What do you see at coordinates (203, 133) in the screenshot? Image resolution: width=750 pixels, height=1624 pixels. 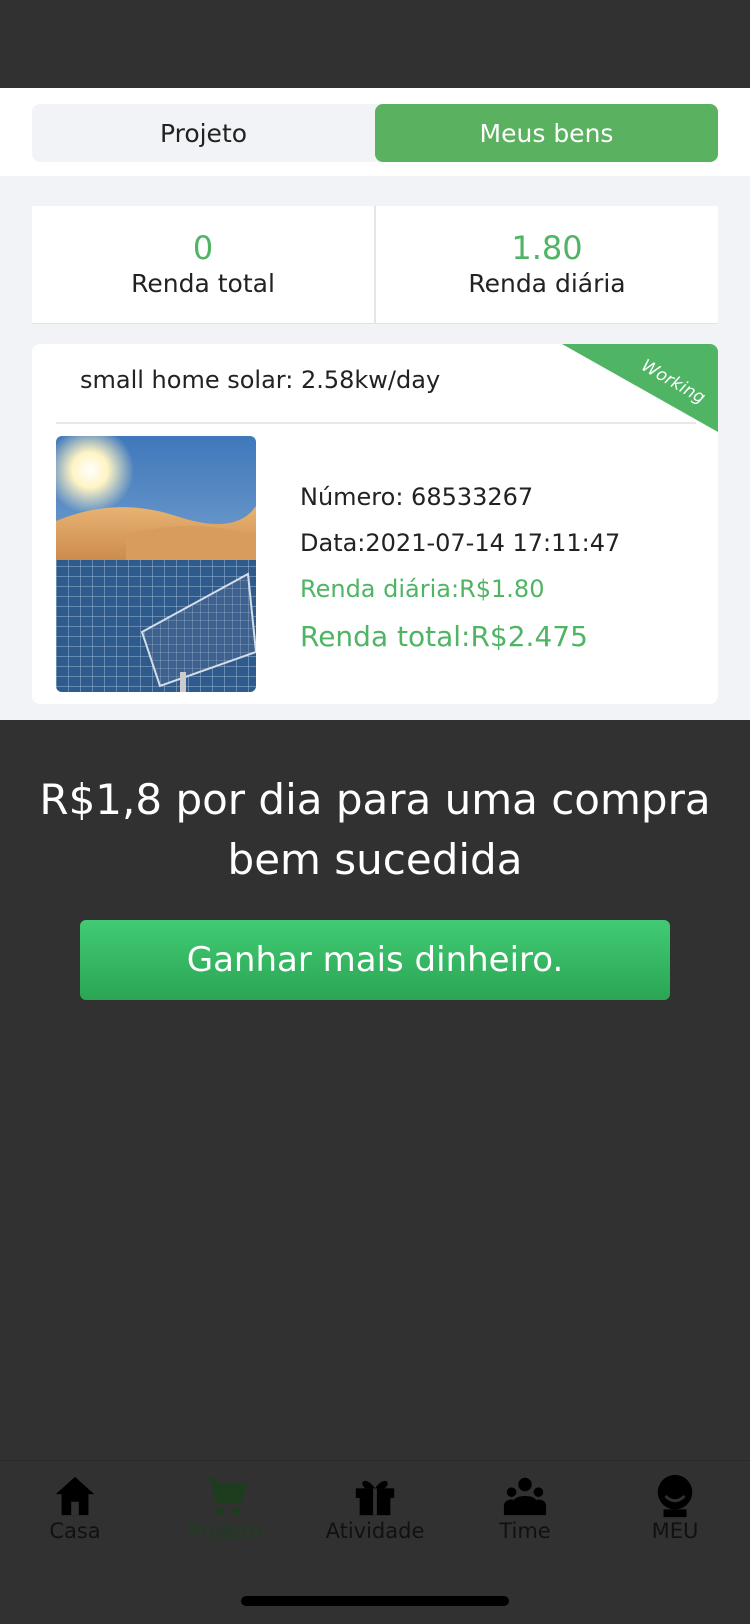 I see `tab-projeto: Projeto` at bounding box center [203, 133].